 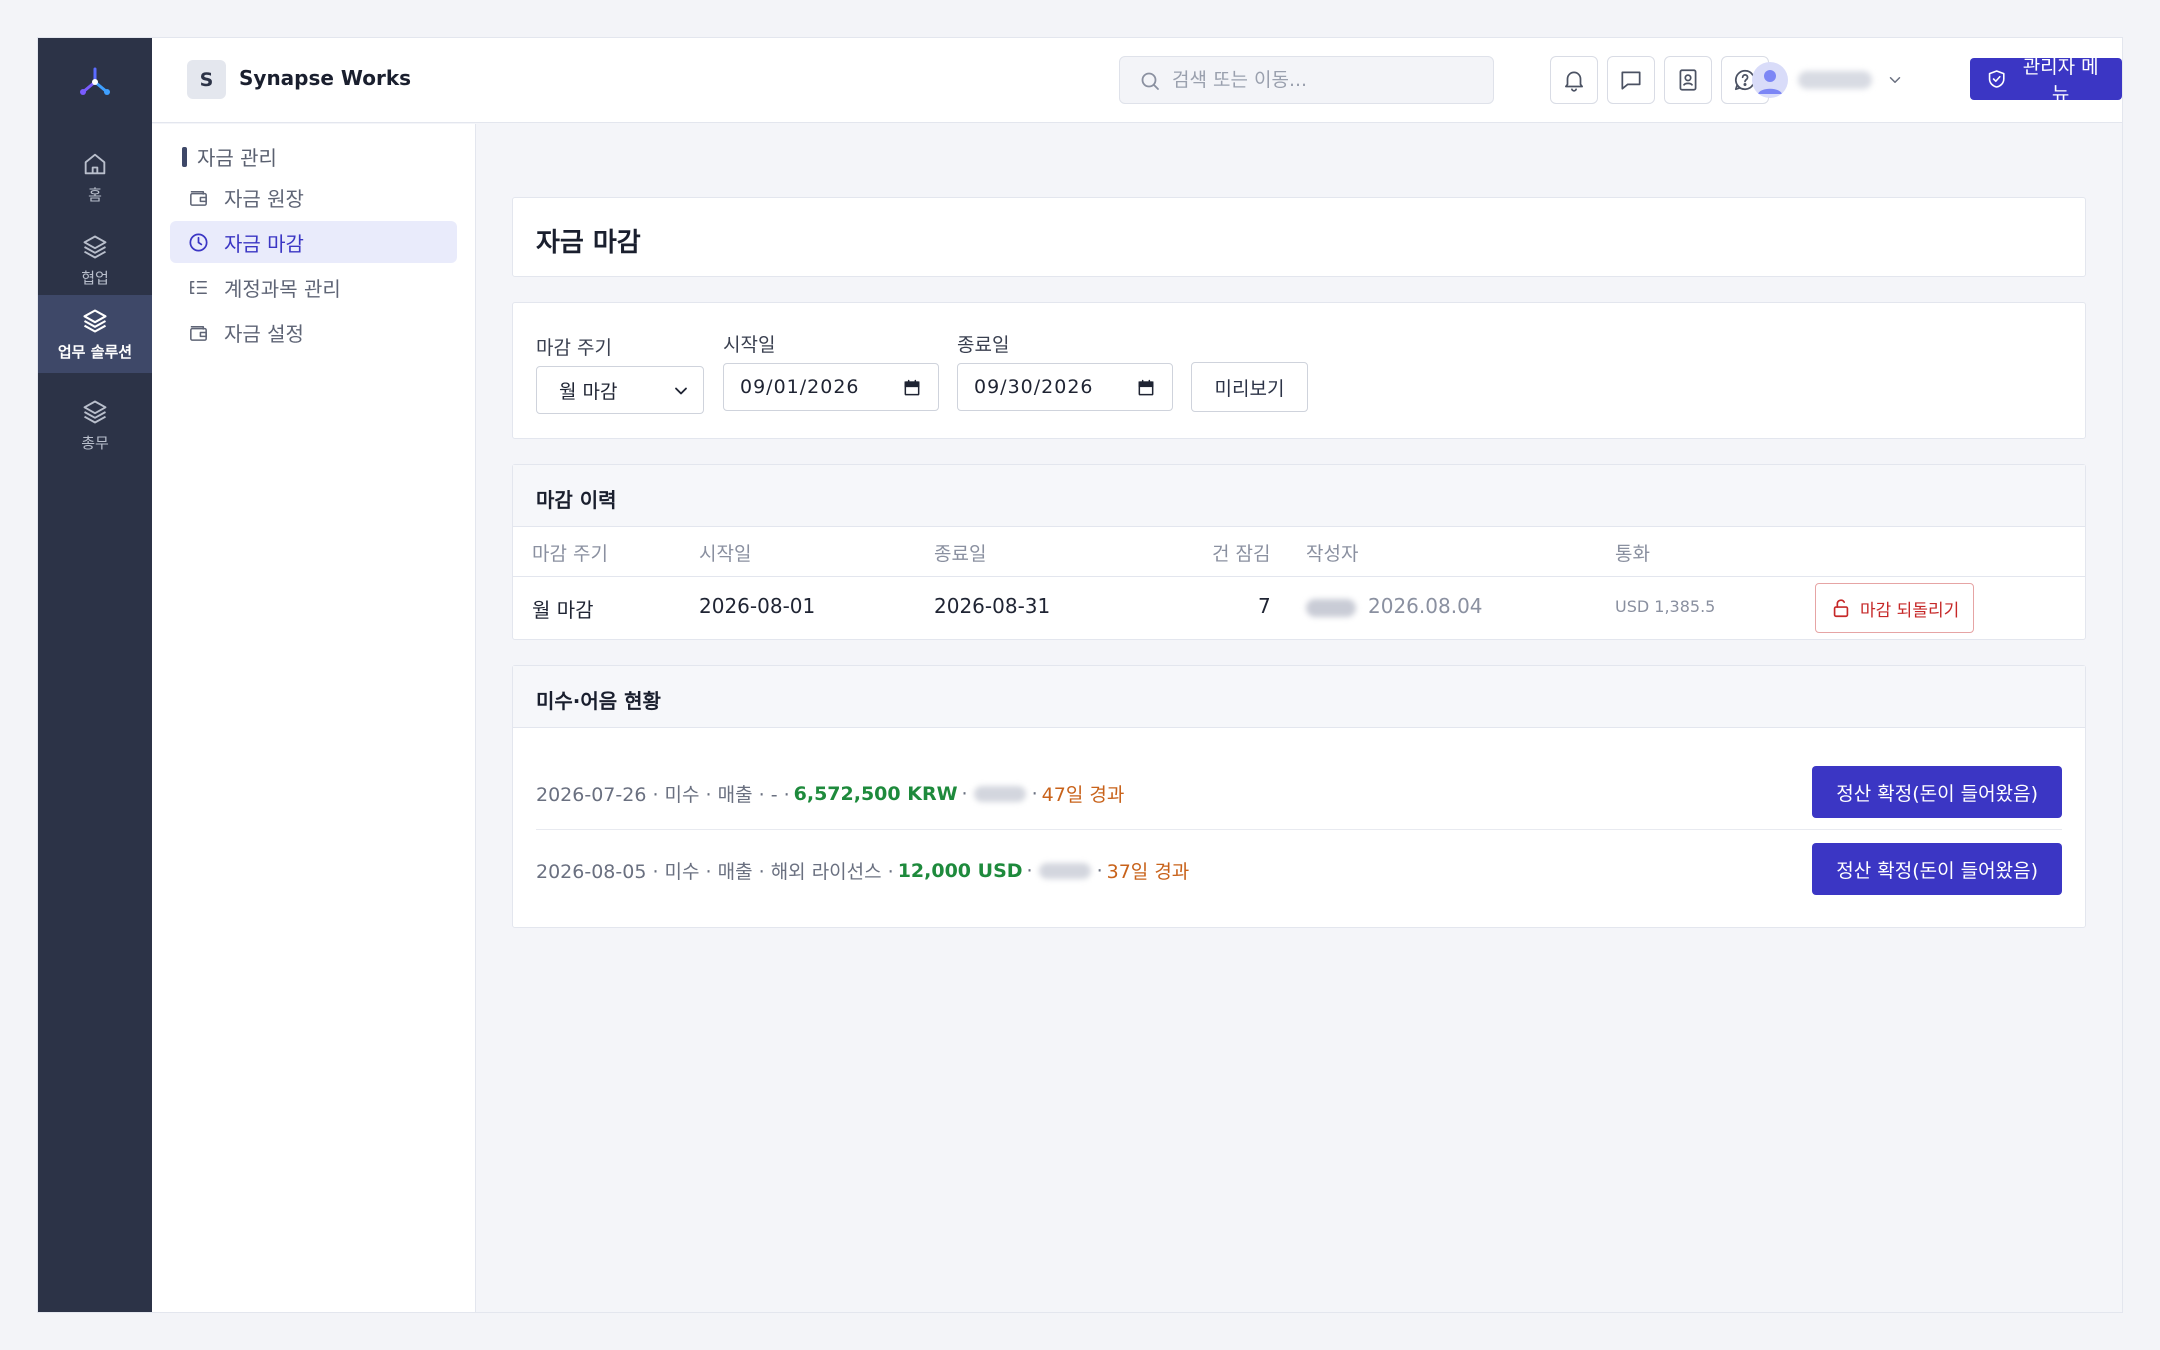 What do you see at coordinates (1249, 387) in the screenshot?
I see `preview-button: 미리보기` at bounding box center [1249, 387].